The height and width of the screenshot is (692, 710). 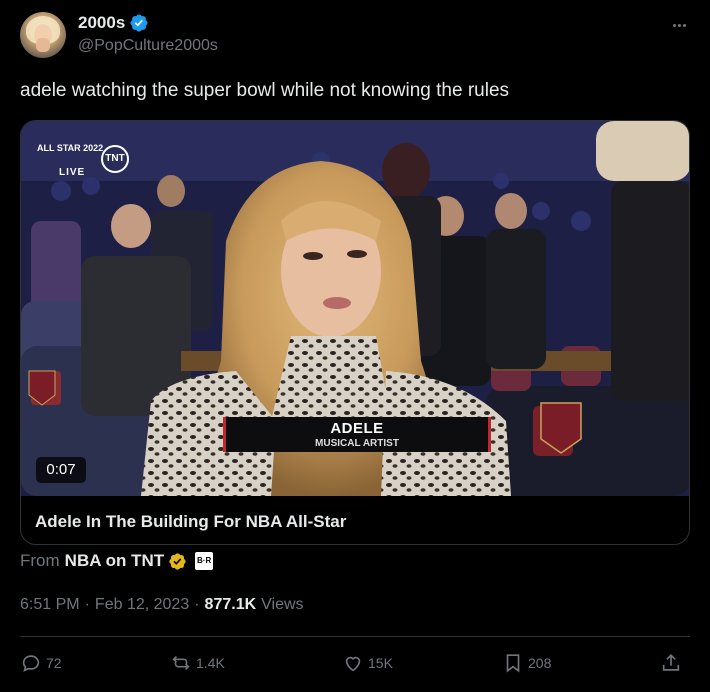 What do you see at coordinates (148, 46) in the screenshot?
I see `author-handle: @PopCulture2000s` at bounding box center [148, 46].